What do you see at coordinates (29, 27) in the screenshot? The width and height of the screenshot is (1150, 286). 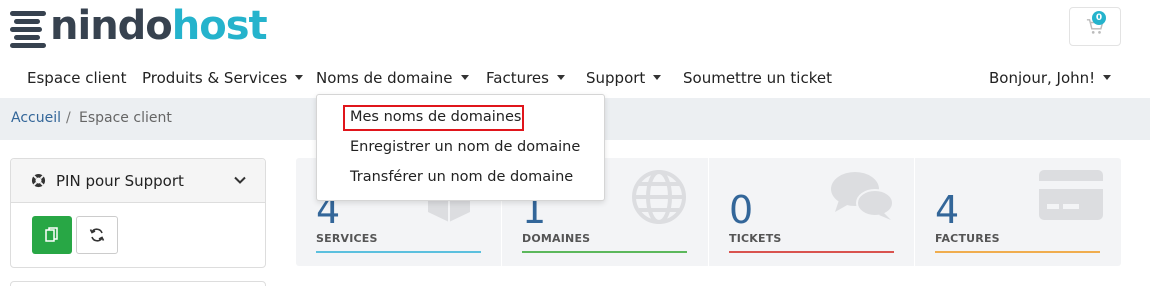 I see `logo-stripes-icon` at bounding box center [29, 27].